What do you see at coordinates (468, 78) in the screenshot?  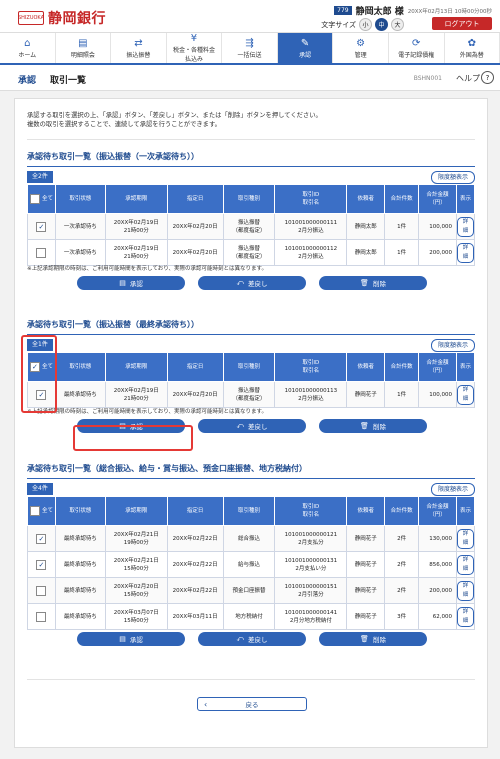 I see `help-link: ヘルプ` at bounding box center [468, 78].